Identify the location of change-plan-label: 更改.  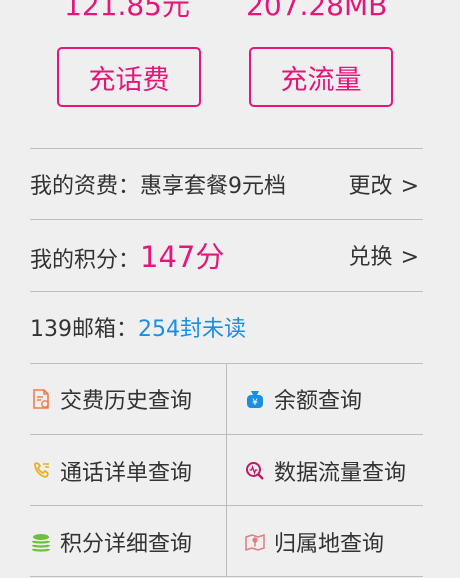
(370, 186).